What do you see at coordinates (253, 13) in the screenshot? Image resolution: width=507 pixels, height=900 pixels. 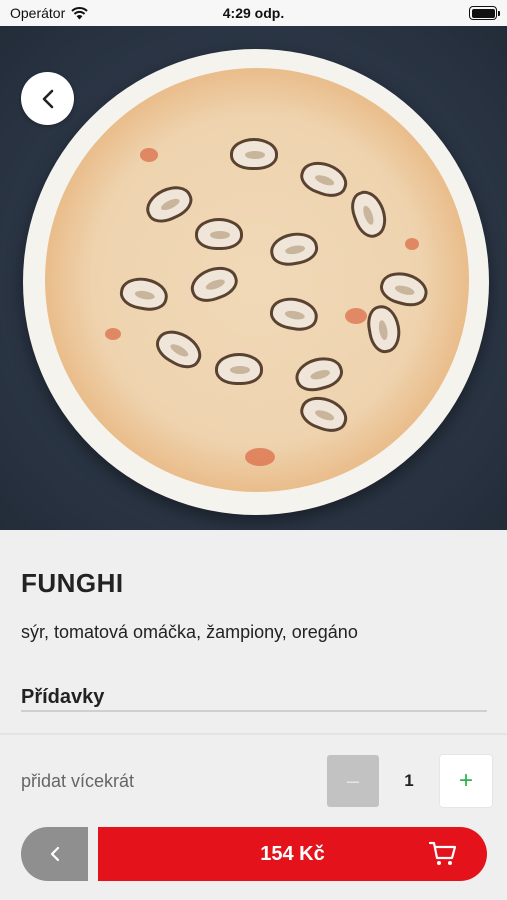 I see `status-bar: Operátor 4:29 odp.` at bounding box center [253, 13].